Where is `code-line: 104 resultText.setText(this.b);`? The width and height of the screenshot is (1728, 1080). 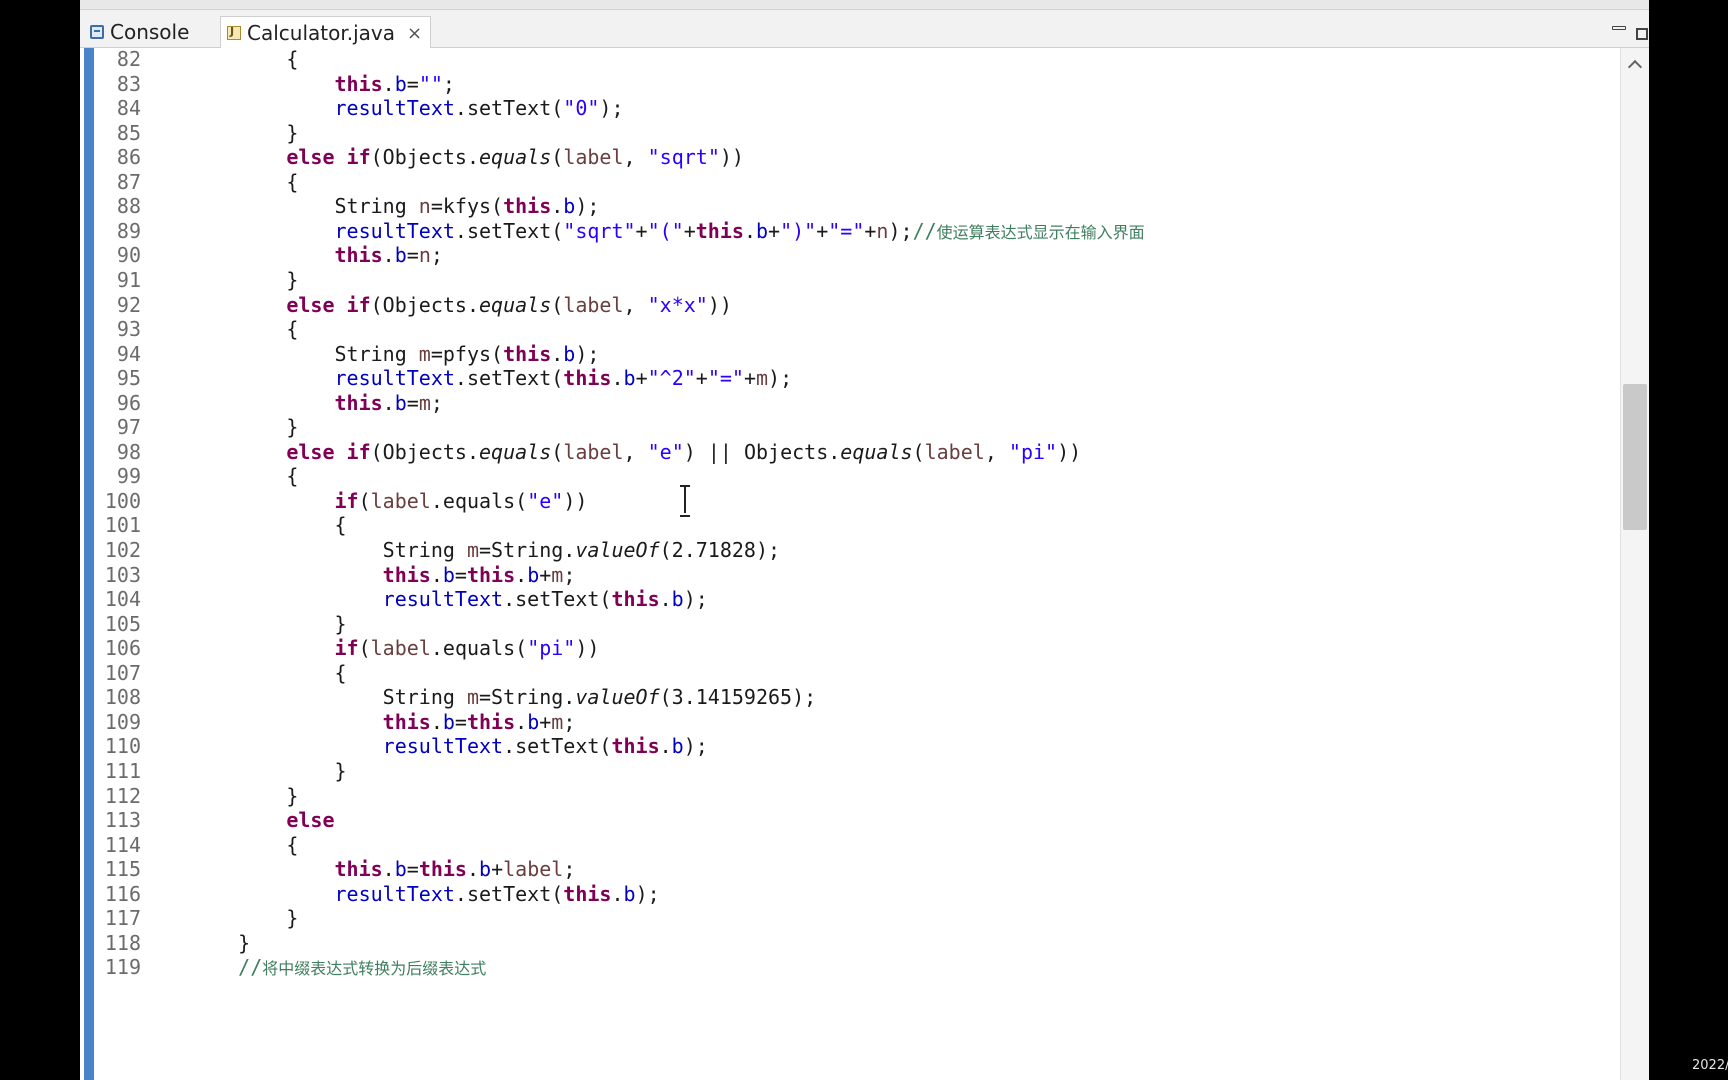
code-line: 104 resultText.setText(this.b); is located at coordinates (850, 599).